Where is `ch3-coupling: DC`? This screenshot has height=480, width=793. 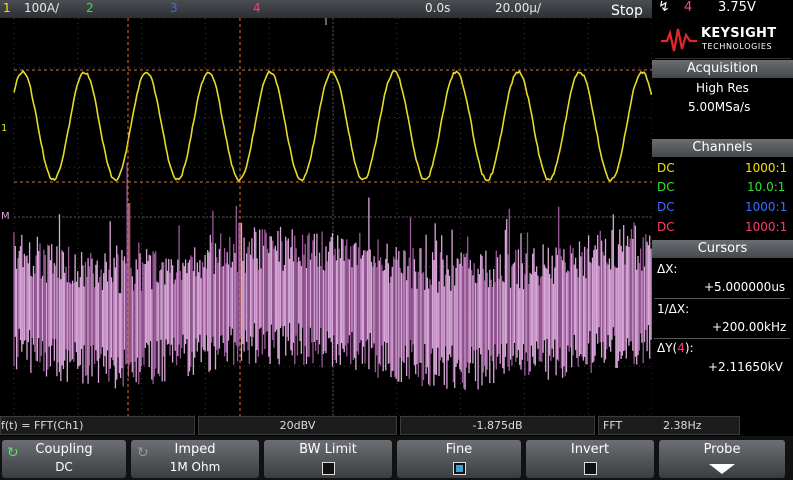 ch3-coupling: DC is located at coordinates (666, 207).